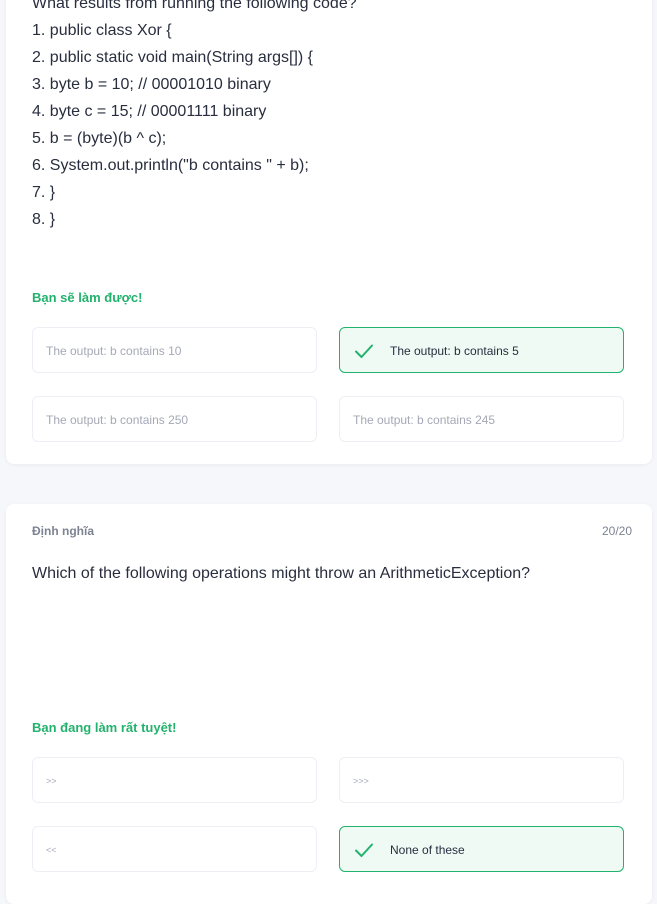 Image resolution: width=657 pixels, height=904 pixels. I want to click on code-line-5: 5. b = (byte)(b ^ c);, so click(99, 138).